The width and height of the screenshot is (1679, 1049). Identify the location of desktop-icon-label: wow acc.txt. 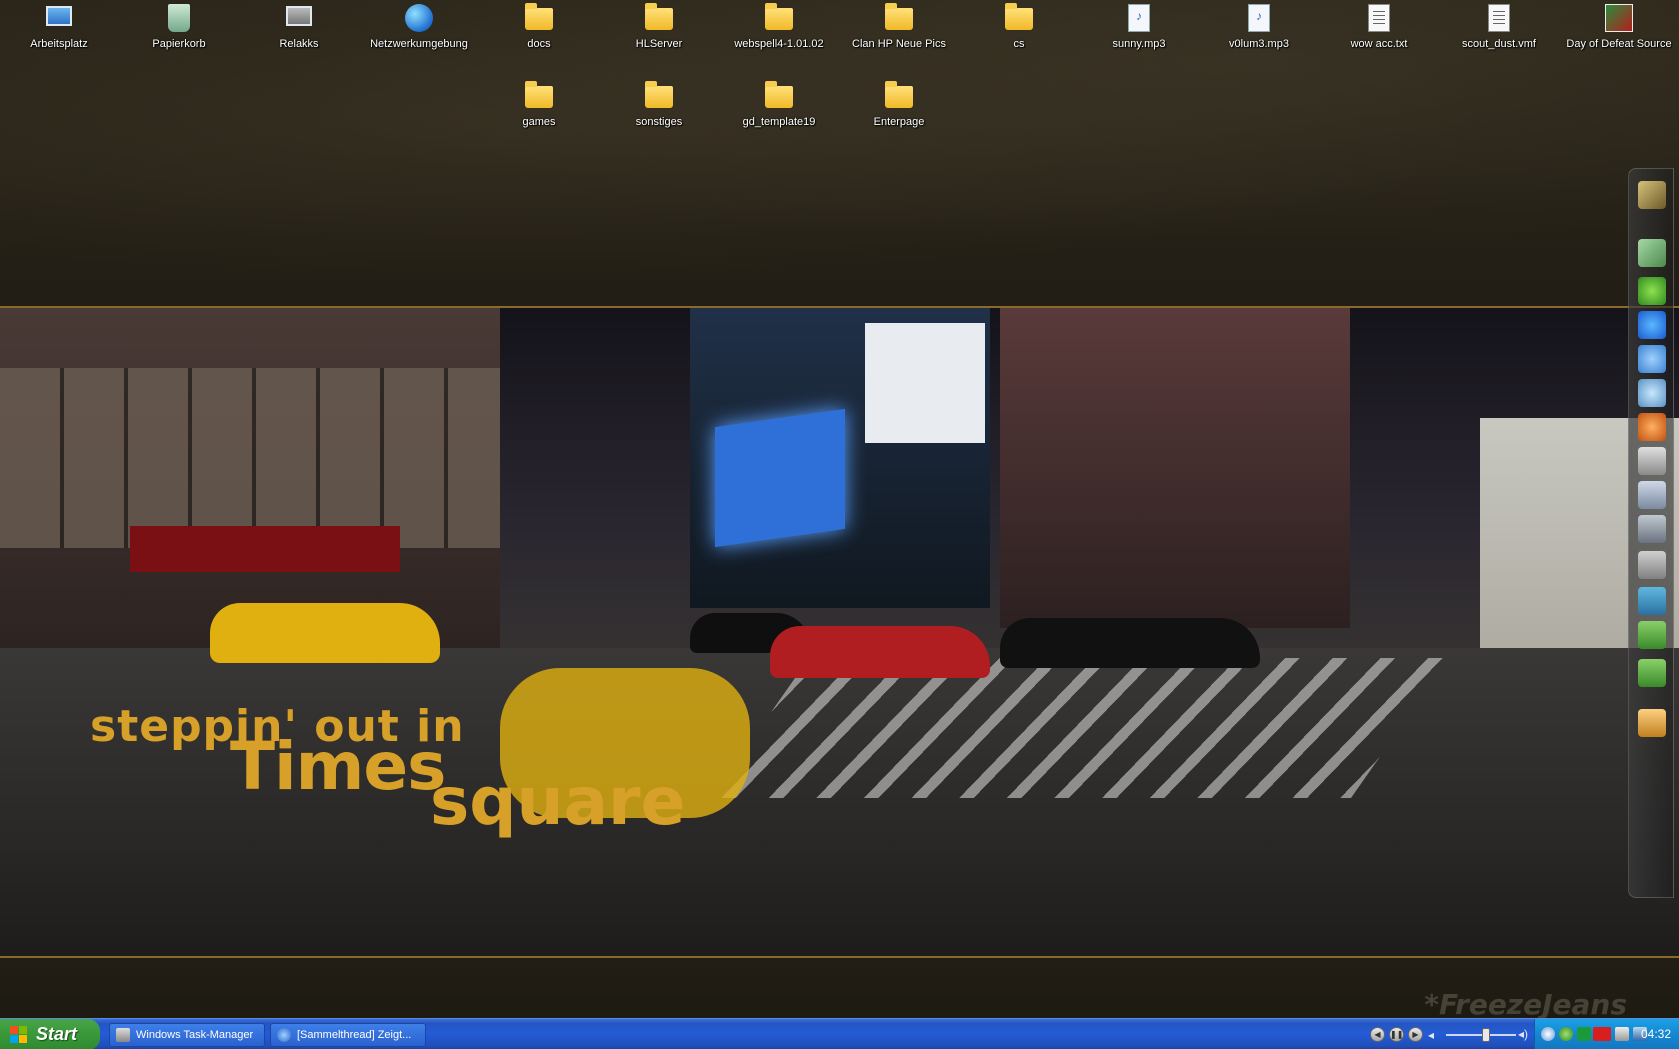
(1379, 44).